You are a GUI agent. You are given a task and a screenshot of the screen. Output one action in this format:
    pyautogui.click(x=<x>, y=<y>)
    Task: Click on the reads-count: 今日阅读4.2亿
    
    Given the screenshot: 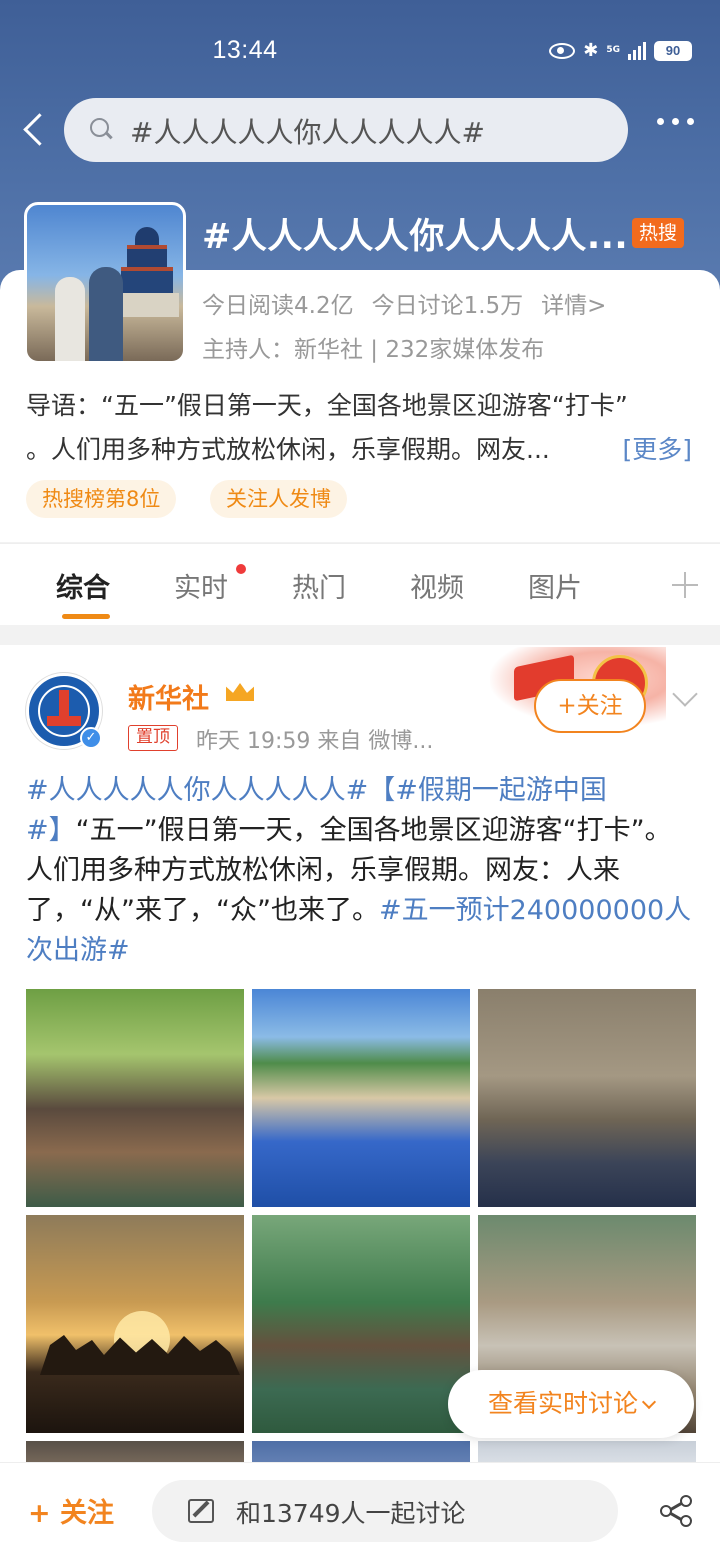 What is the action you would take?
    pyautogui.click(x=278, y=306)
    